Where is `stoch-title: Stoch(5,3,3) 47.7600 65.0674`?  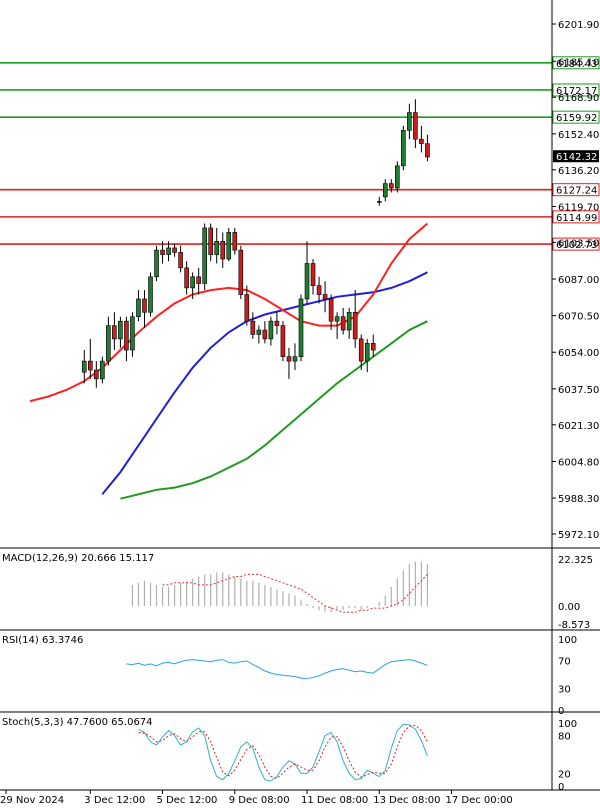 stoch-title: Stoch(5,3,3) 47.7600 65.0674 is located at coordinates (77, 722).